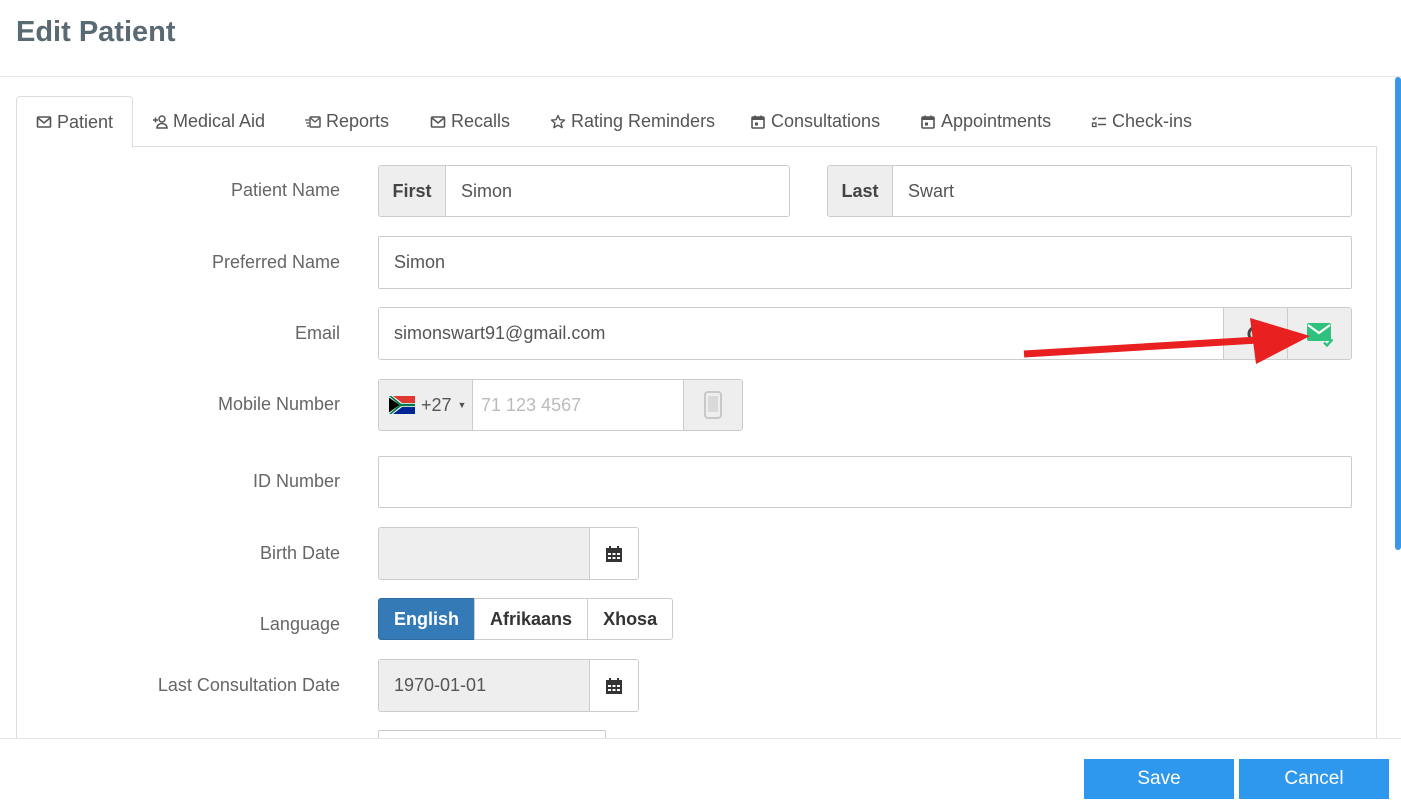 This screenshot has width=1401, height=808. Describe the element at coordinates (427, 619) in the screenshot. I see `language-english-button: English` at that location.